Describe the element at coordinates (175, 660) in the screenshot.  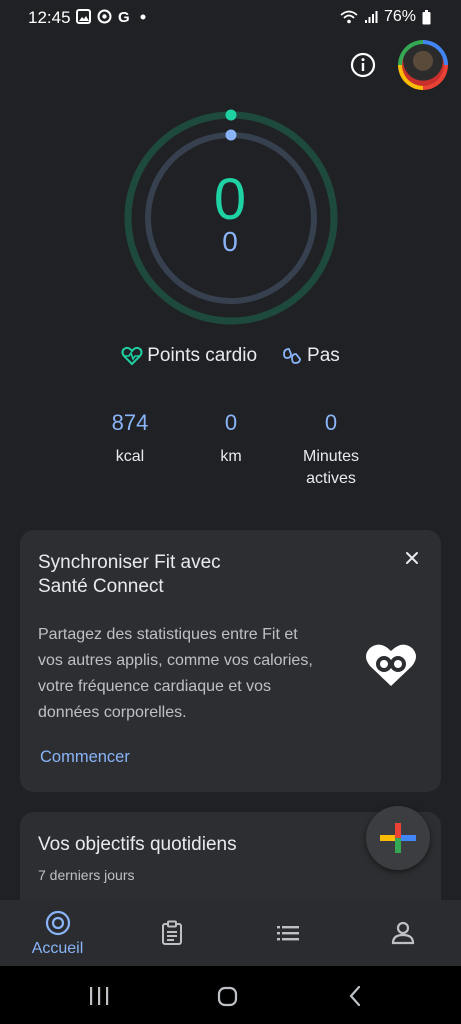
I see `sync-card-body-line2: vos autres applis, comme vos calories,` at that location.